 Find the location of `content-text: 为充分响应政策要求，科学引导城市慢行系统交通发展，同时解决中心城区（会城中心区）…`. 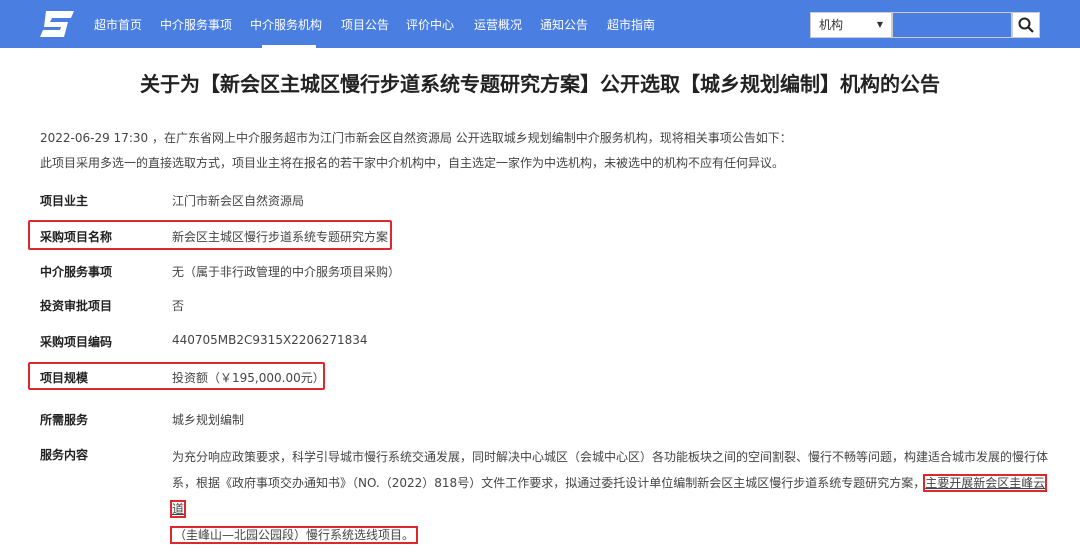

content-text: 为充分响应政策要求，科学引导城市慢行系统交通发展，同时解决中心城区（会城中心区）… is located at coordinates (610, 470).